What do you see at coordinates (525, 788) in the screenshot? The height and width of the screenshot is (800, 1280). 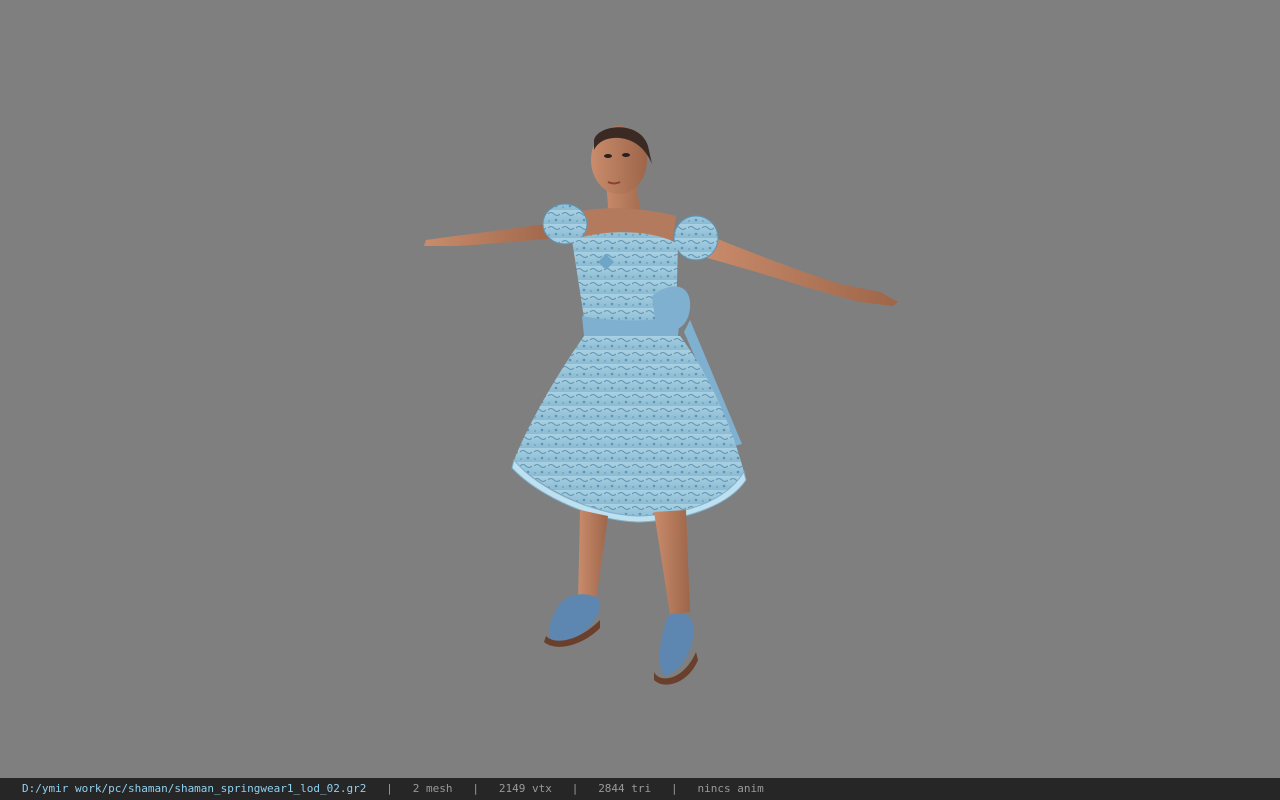 I see `vertex-count: 2149 vtx` at bounding box center [525, 788].